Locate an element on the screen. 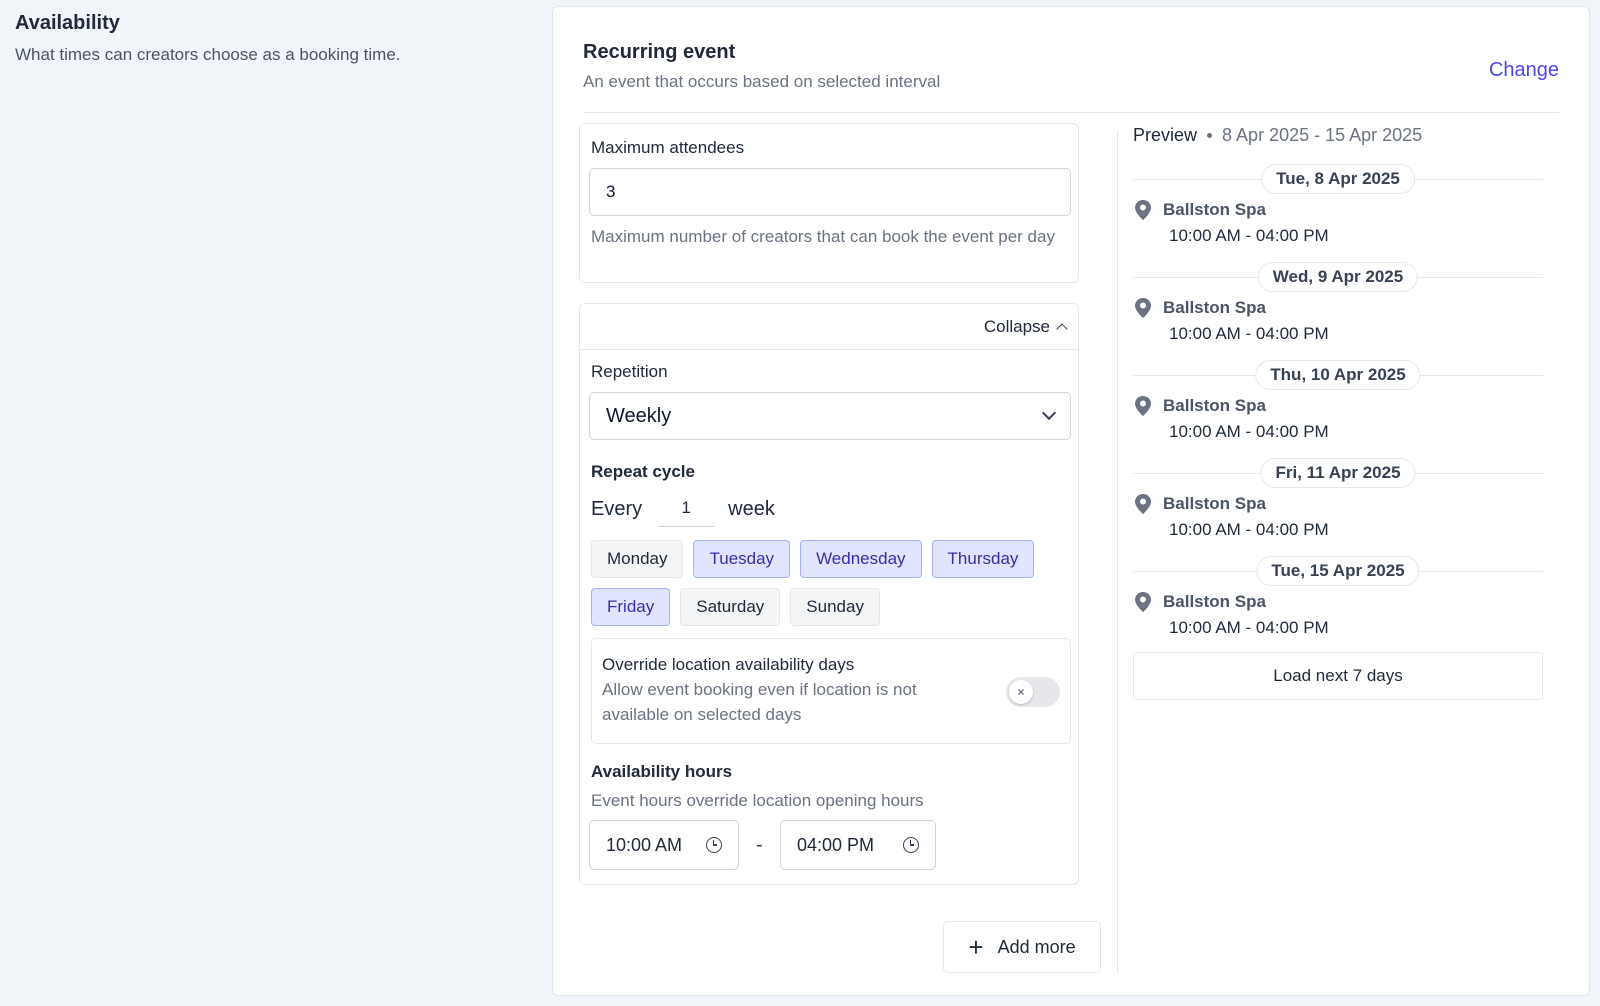  end-time-value: 04:00 PM is located at coordinates (836, 844).